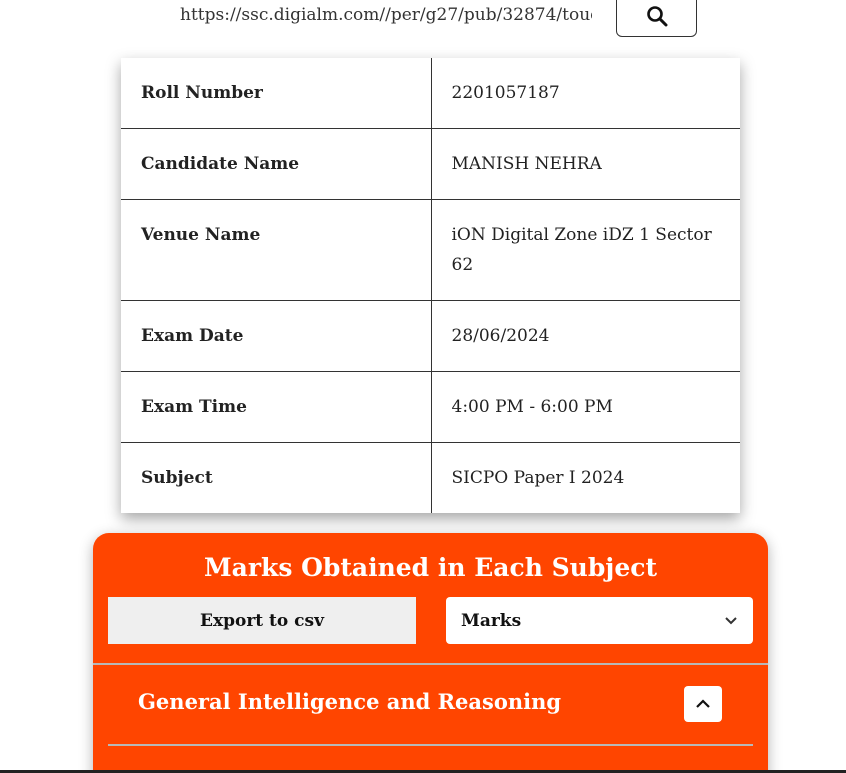 This screenshot has height=773, width=846. I want to click on collapse-section-button, so click(703, 704).